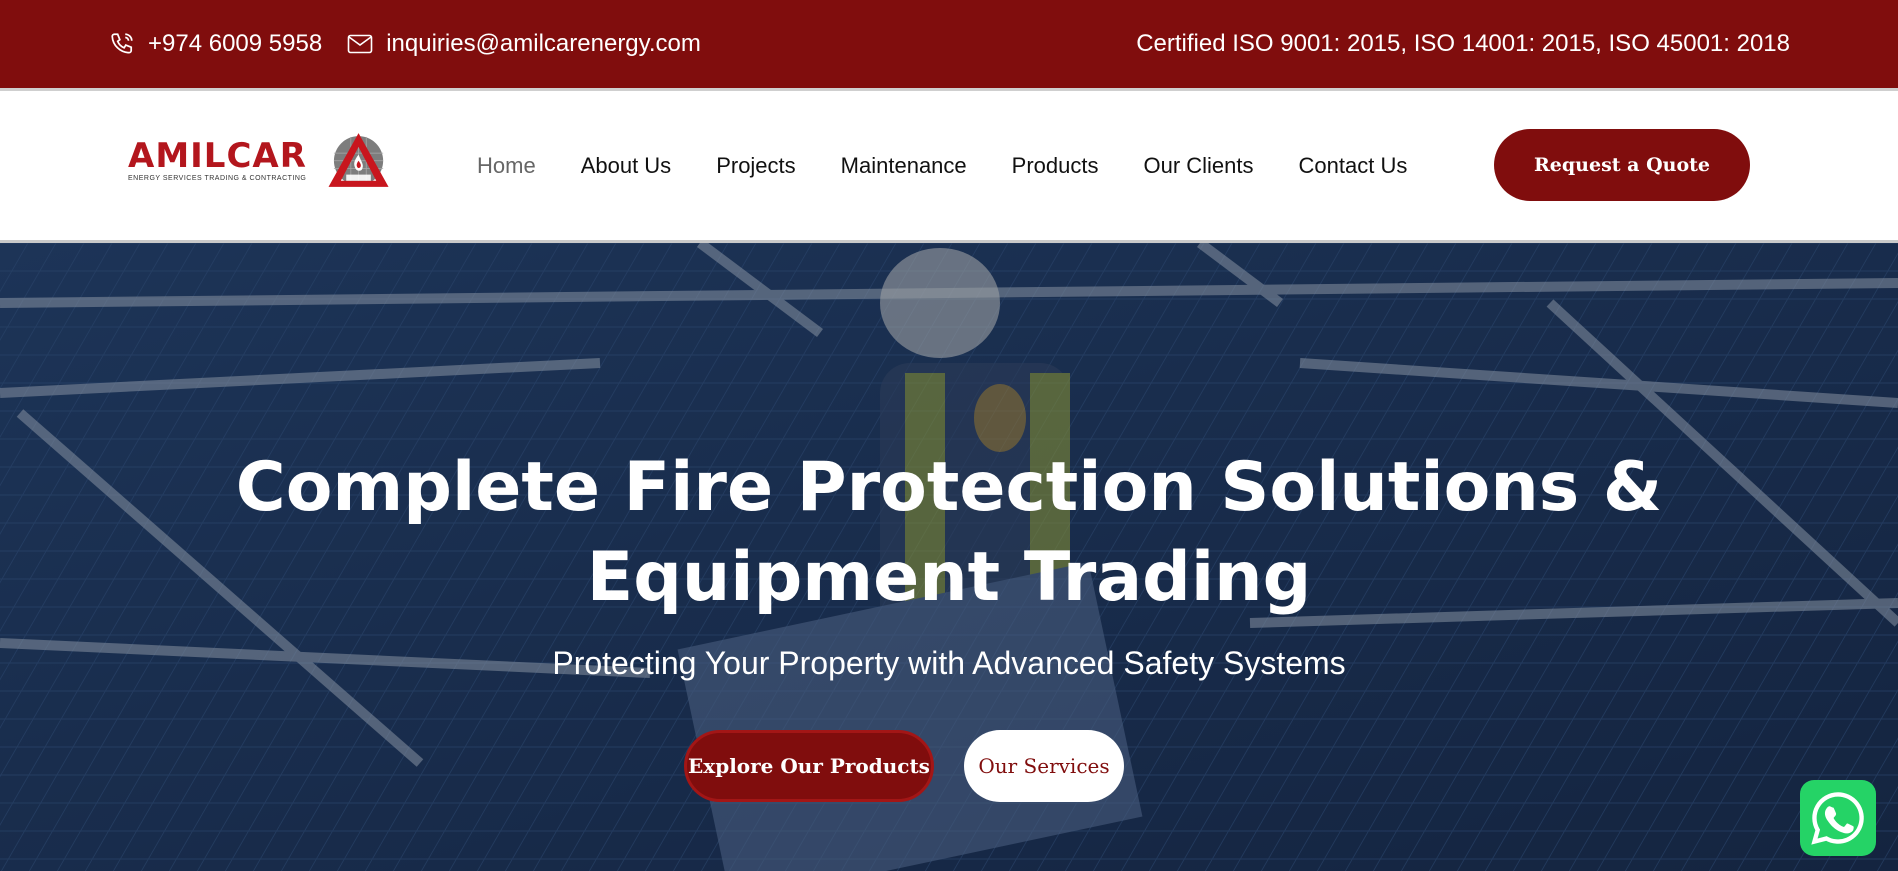  I want to click on phone-number: +974 6009 5958, so click(235, 44).